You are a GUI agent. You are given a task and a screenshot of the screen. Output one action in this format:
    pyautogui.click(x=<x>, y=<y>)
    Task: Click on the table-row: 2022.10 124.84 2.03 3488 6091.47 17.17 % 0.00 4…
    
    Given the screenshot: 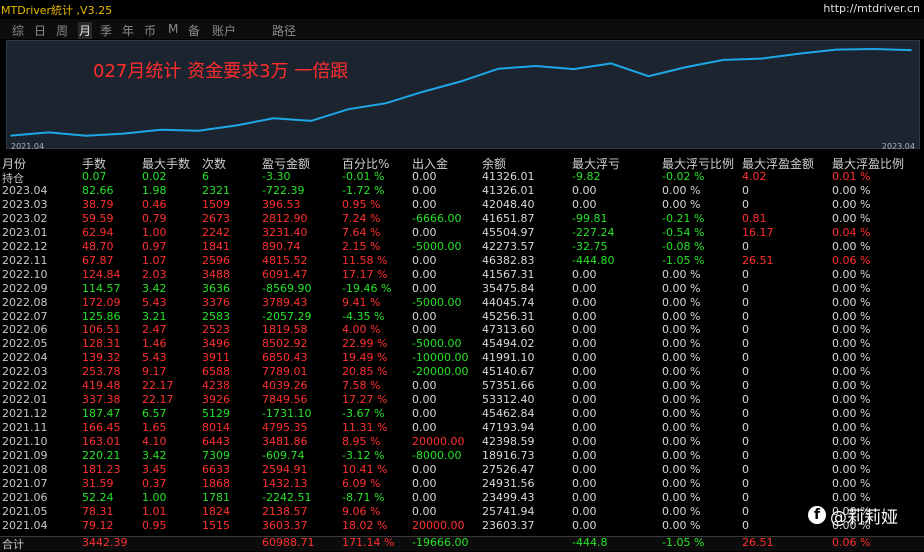 What is the action you would take?
    pyautogui.click(x=462, y=275)
    